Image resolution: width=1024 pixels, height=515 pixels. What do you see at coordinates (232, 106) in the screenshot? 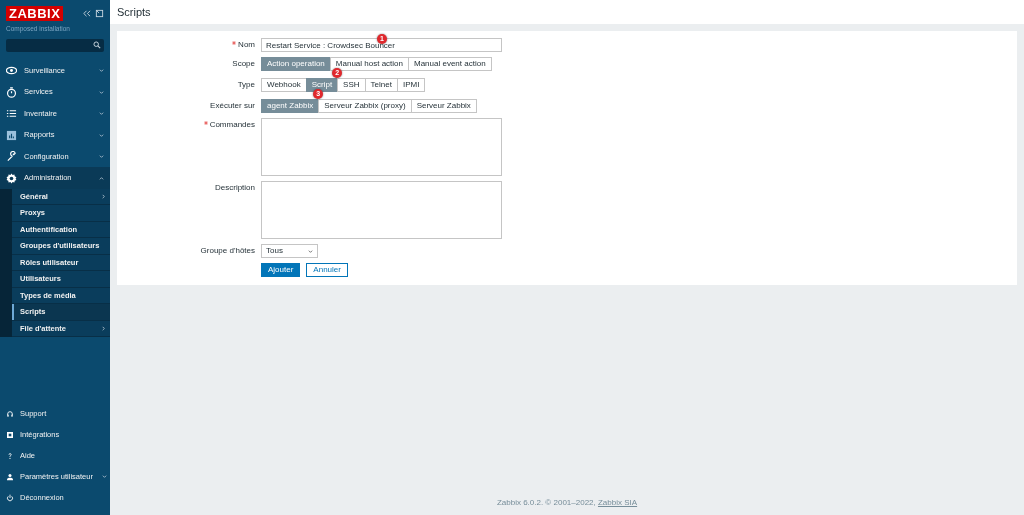
I see `field-label: Exécuter sur` at bounding box center [232, 106].